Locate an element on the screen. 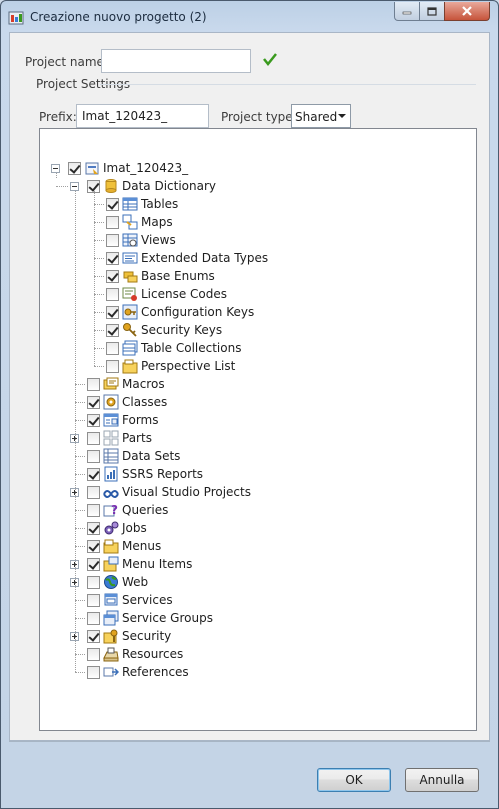 The height and width of the screenshot is (809, 499). vs-project-icon is located at coordinates (111, 494).